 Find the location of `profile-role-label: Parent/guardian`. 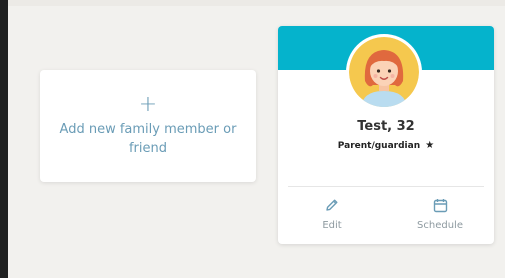

profile-role-label: Parent/guardian is located at coordinates (379, 146).